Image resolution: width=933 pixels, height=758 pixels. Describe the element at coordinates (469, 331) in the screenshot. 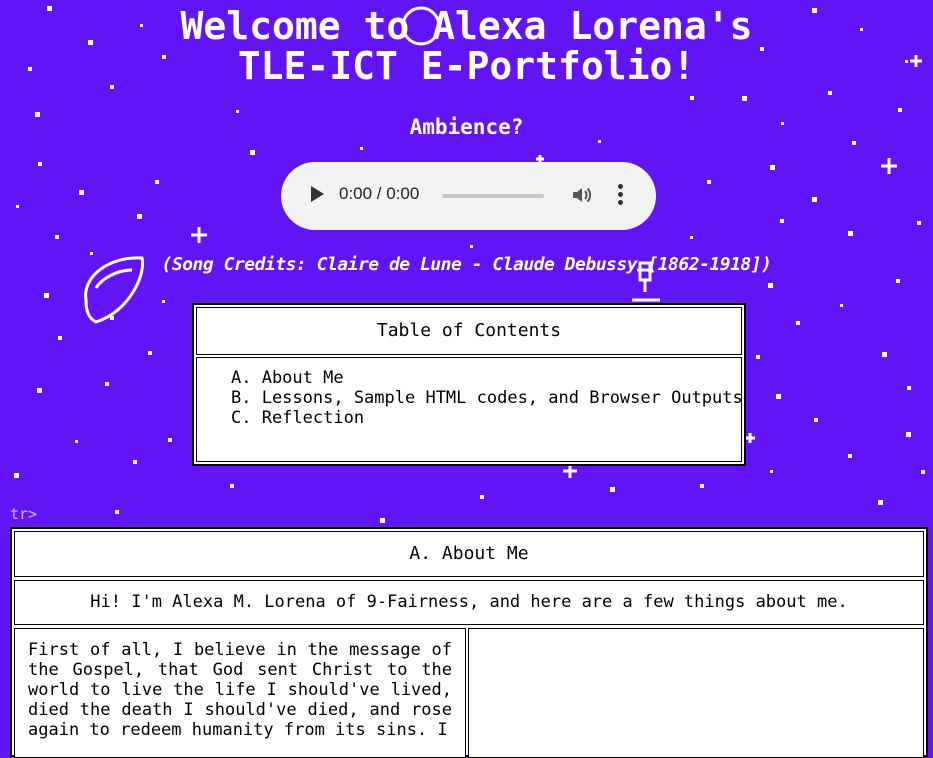

I see `toc-title: Table of Contents` at that location.